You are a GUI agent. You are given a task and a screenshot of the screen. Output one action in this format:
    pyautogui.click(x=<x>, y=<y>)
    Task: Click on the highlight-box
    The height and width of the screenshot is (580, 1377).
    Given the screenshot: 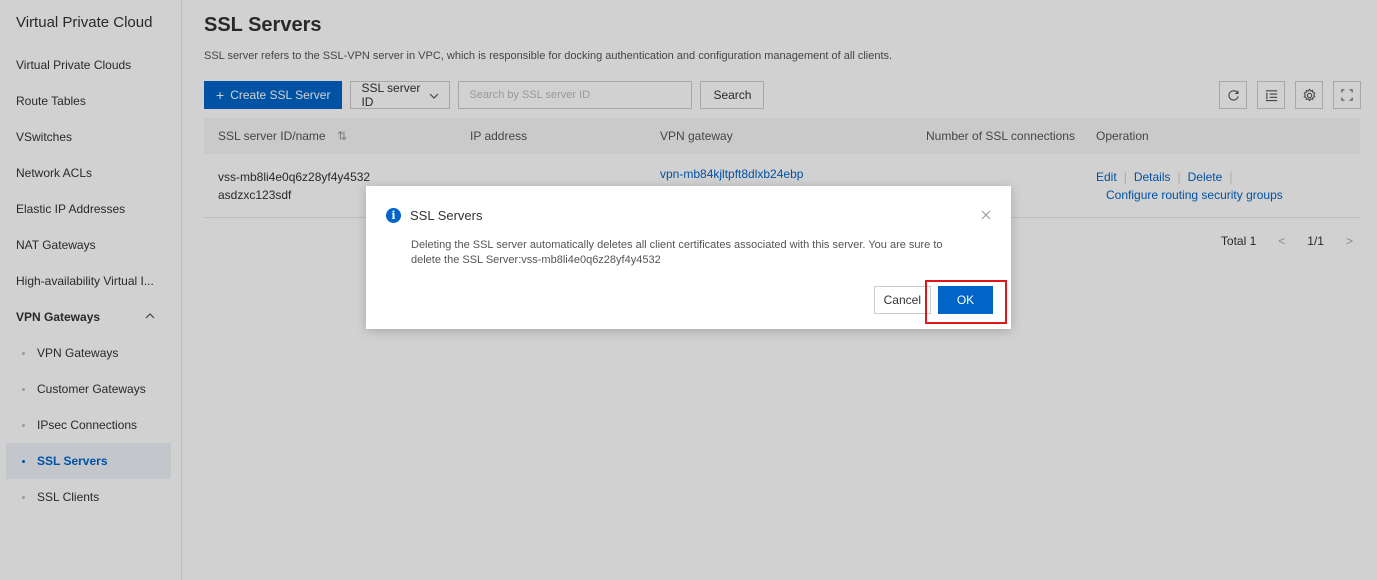 What is the action you would take?
    pyautogui.click(x=966, y=302)
    